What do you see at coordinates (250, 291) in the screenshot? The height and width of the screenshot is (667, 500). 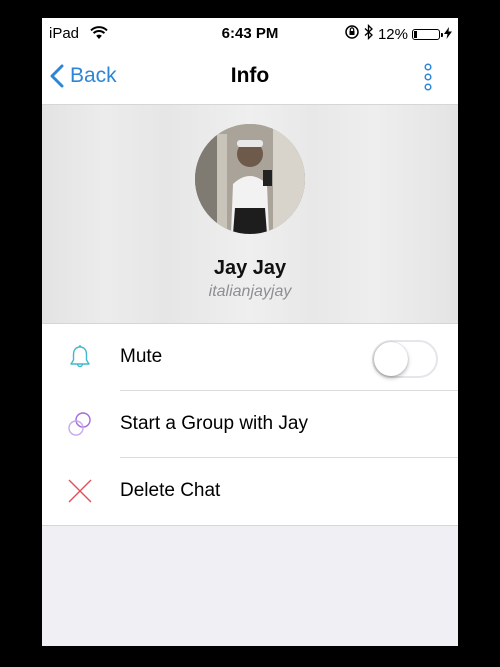 I see `contact-username: italianjayjay` at bounding box center [250, 291].